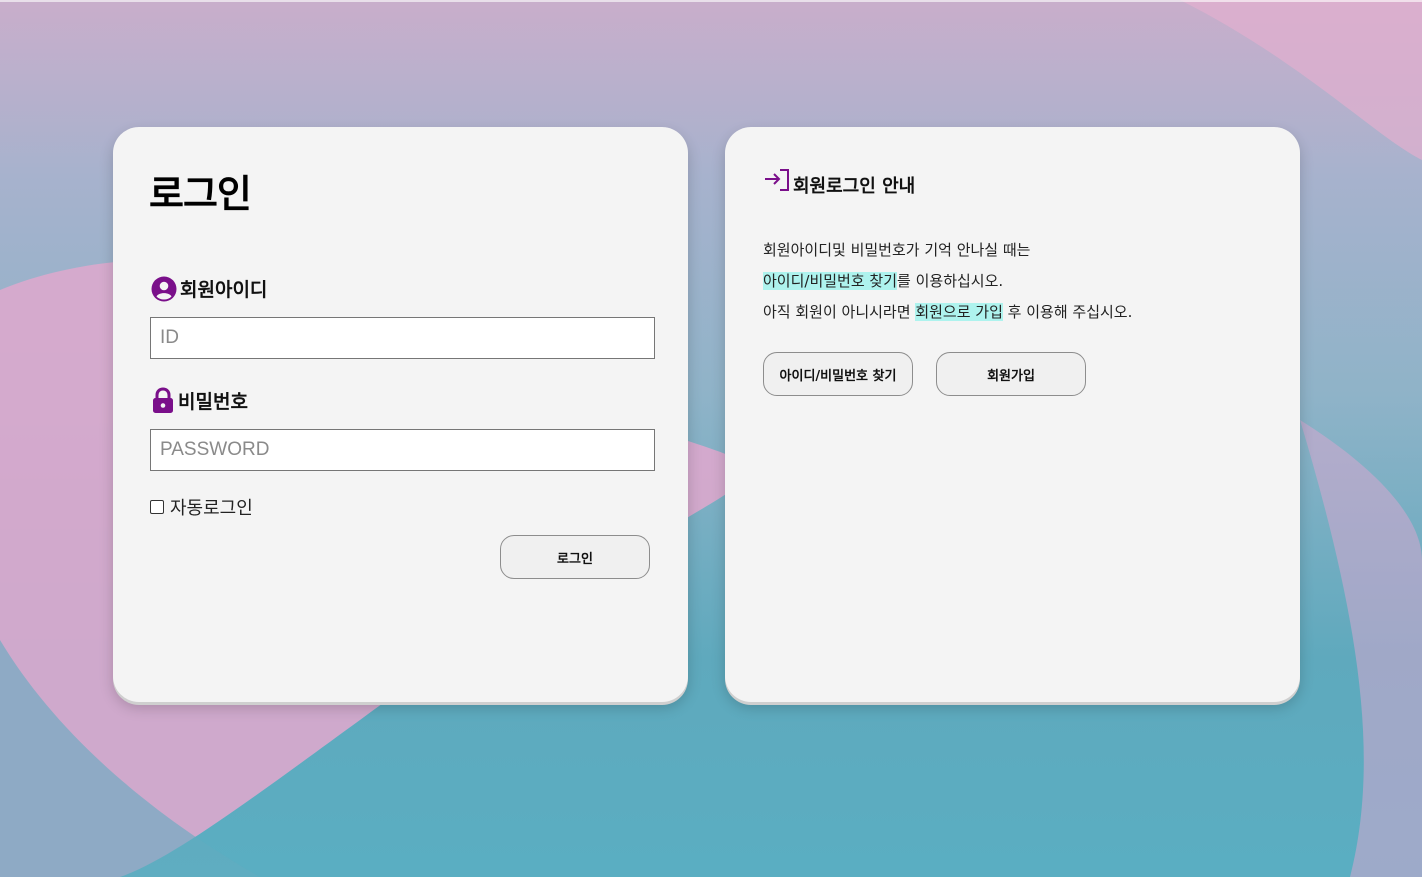  I want to click on join-button: 회원가입, so click(1011, 374).